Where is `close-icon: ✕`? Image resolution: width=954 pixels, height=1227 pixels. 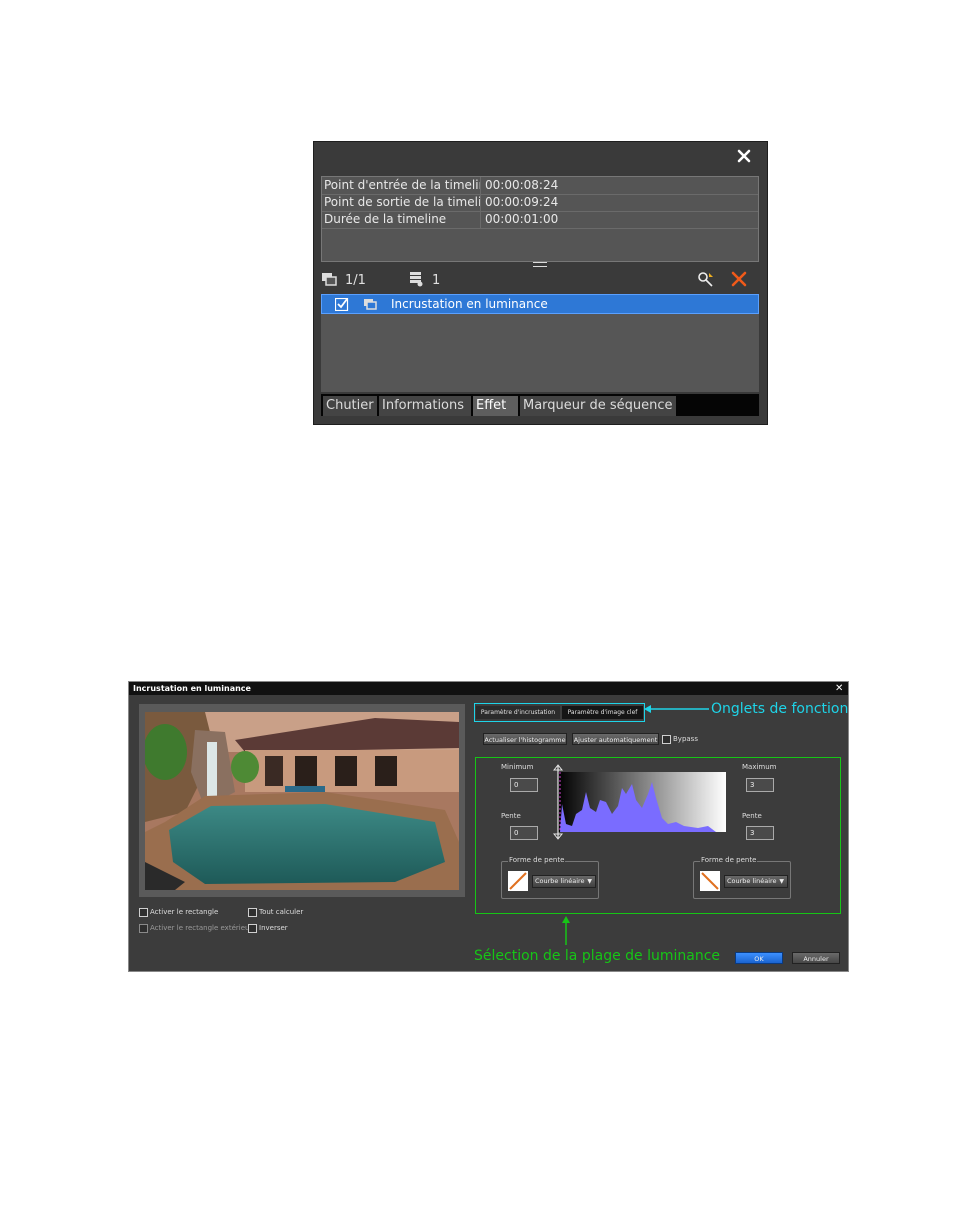
close-icon: ✕ is located at coordinates (839, 688).